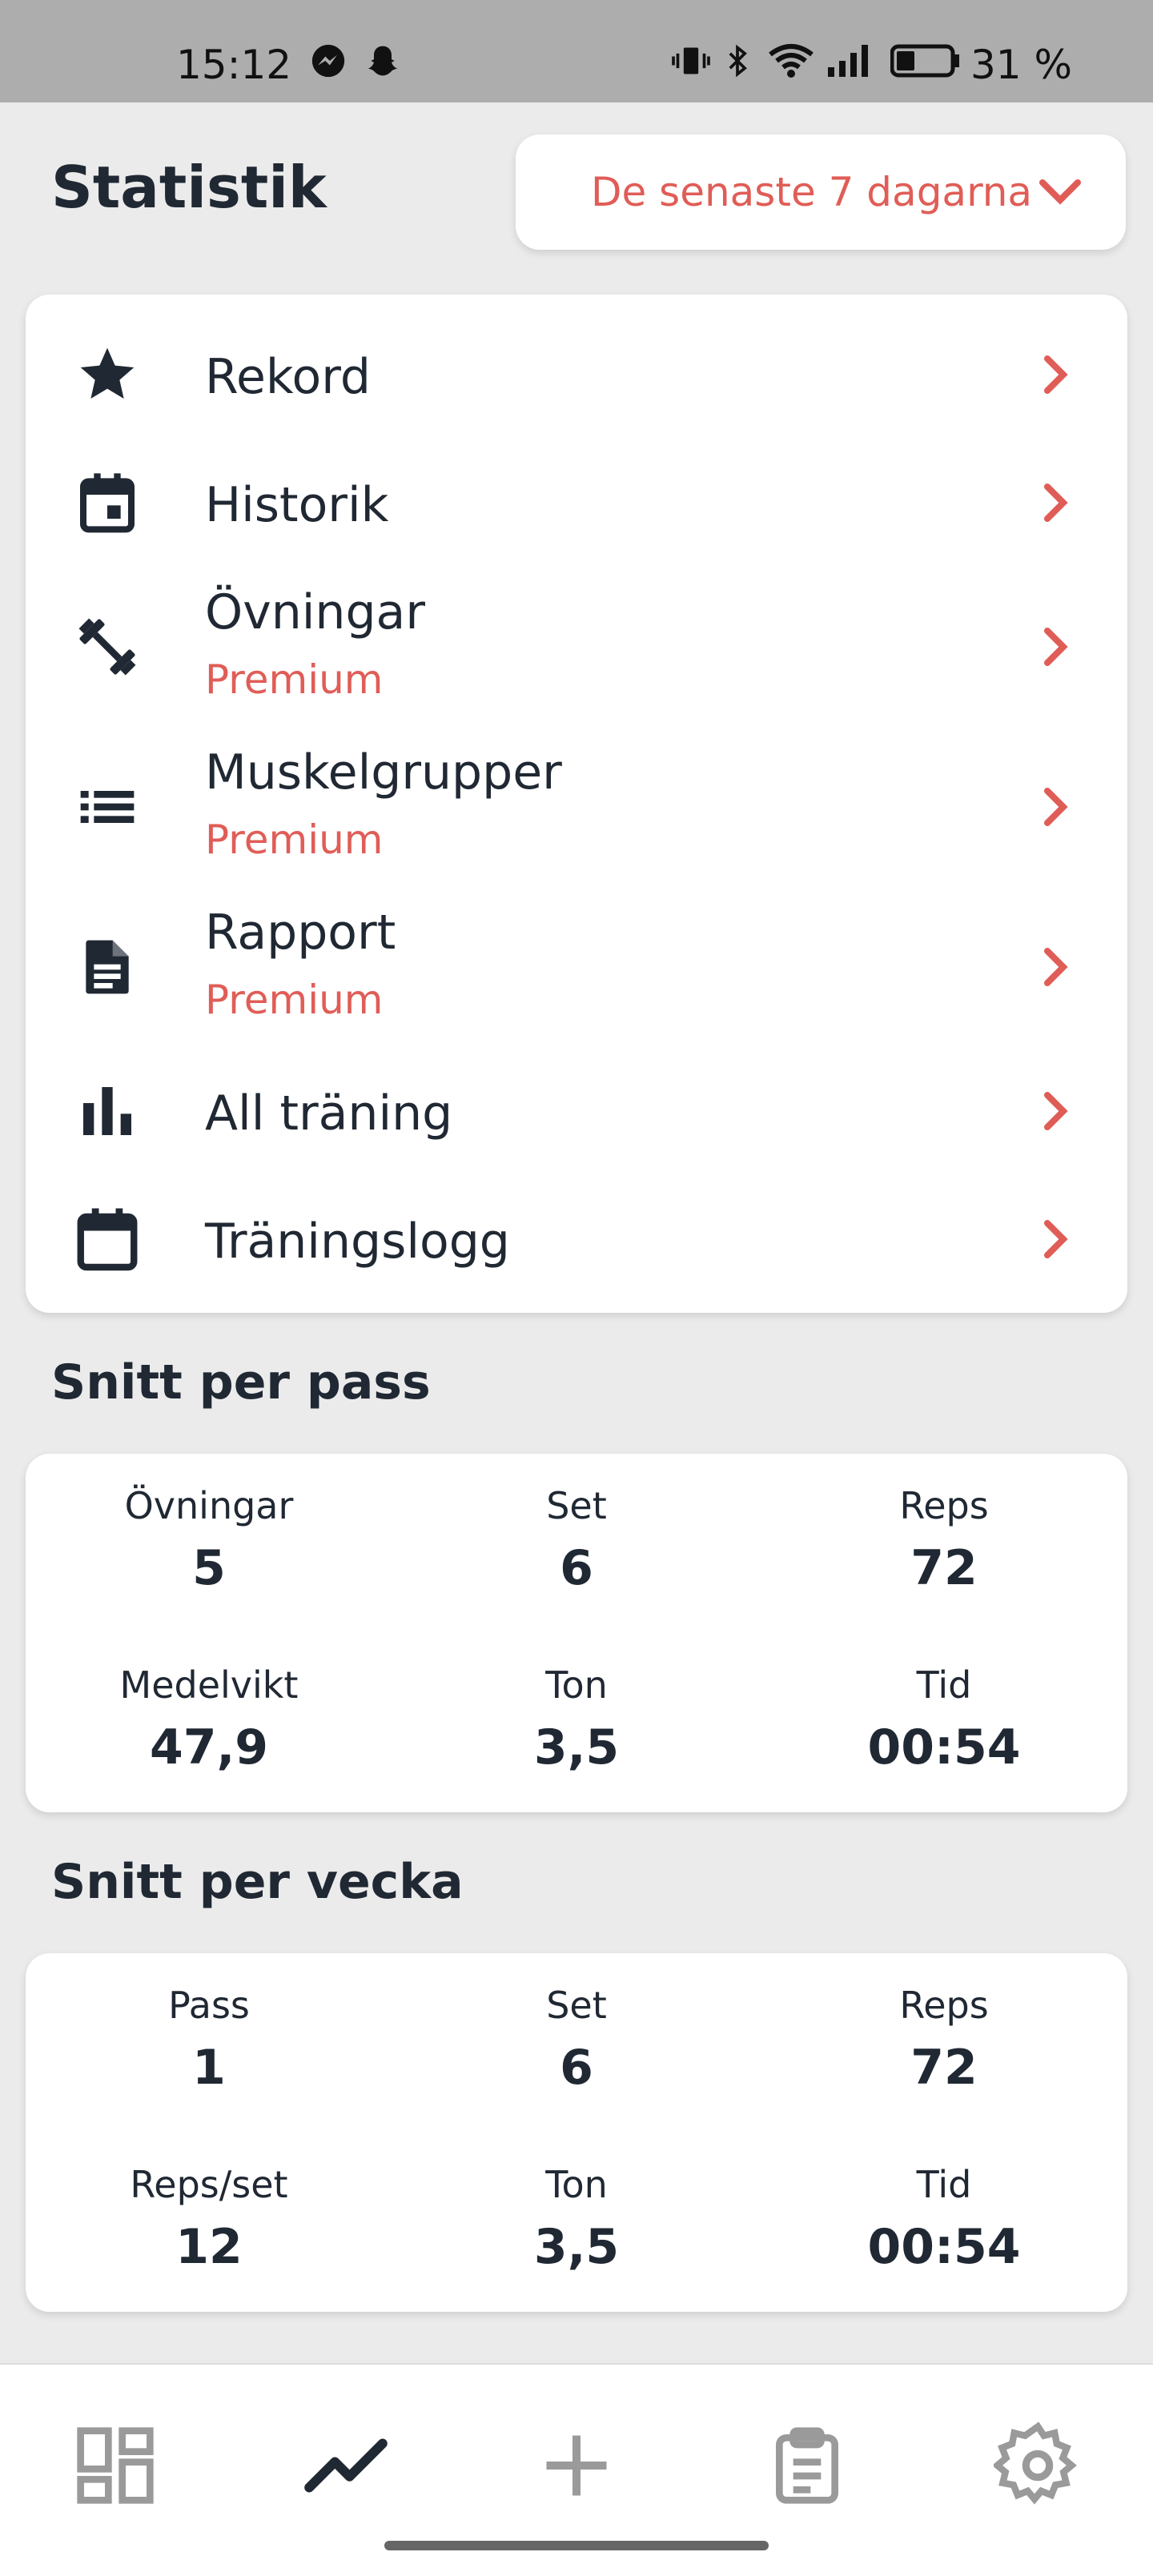 This screenshot has height=2576, width=1153. I want to click on stat-reps-per-set: Reps/set 12, so click(209, 2219).